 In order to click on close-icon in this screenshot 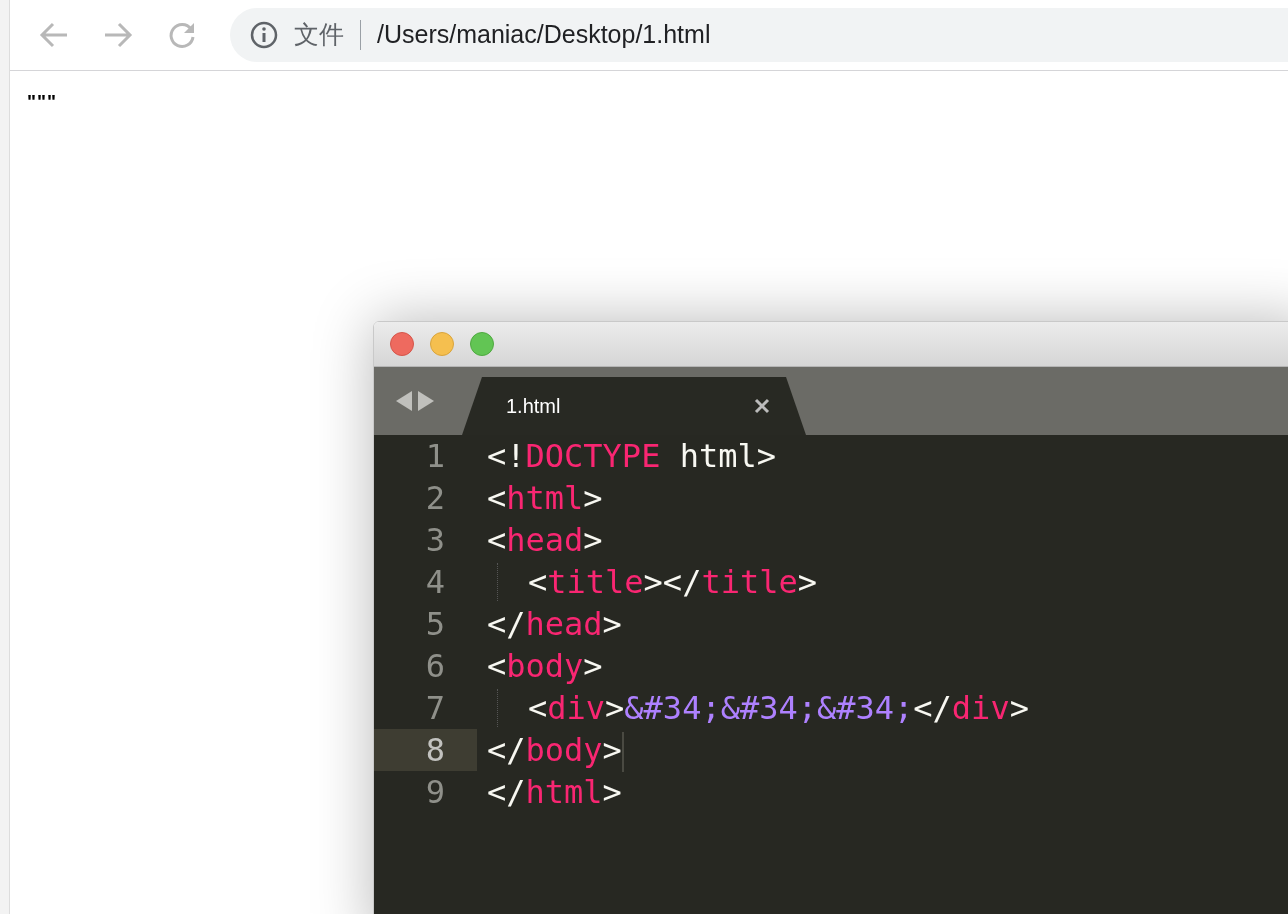, I will do `click(762, 406)`.